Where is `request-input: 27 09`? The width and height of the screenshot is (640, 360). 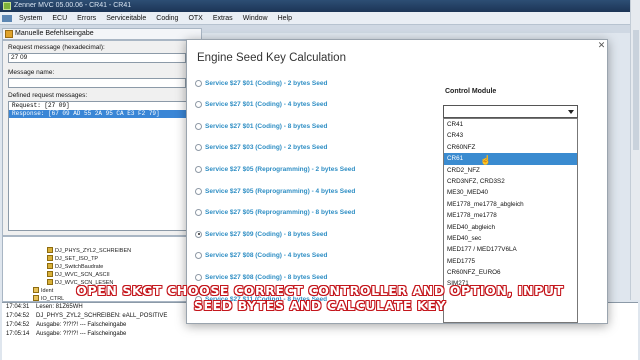 request-input: 27 09 is located at coordinates (97, 58).